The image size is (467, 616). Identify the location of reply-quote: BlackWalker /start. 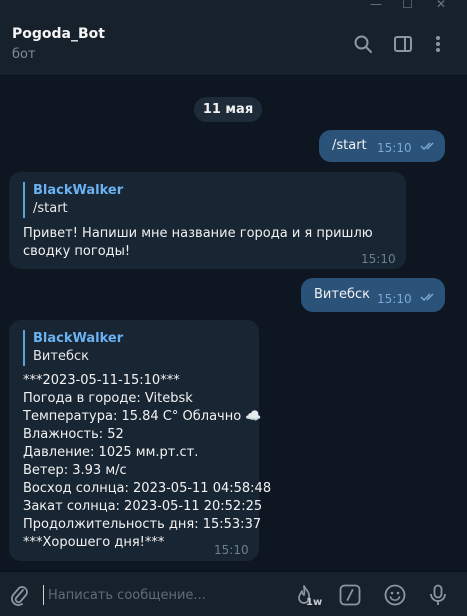
(73, 200).